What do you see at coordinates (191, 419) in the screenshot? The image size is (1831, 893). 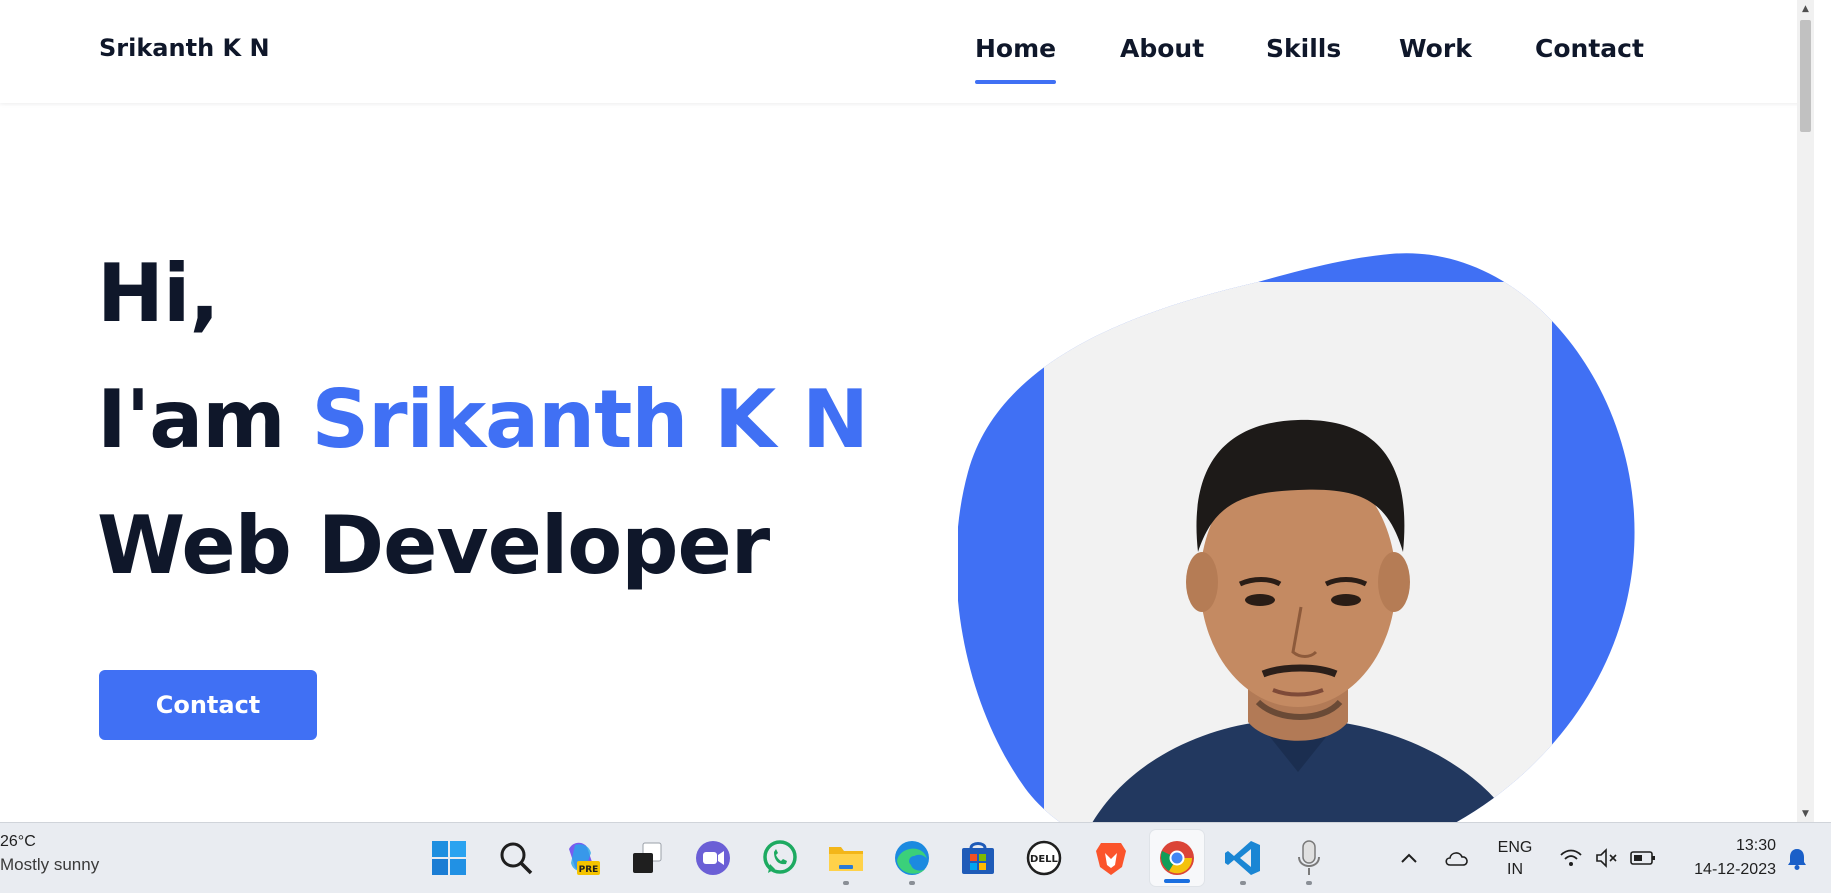 I see `hero-intro: I'am` at bounding box center [191, 419].